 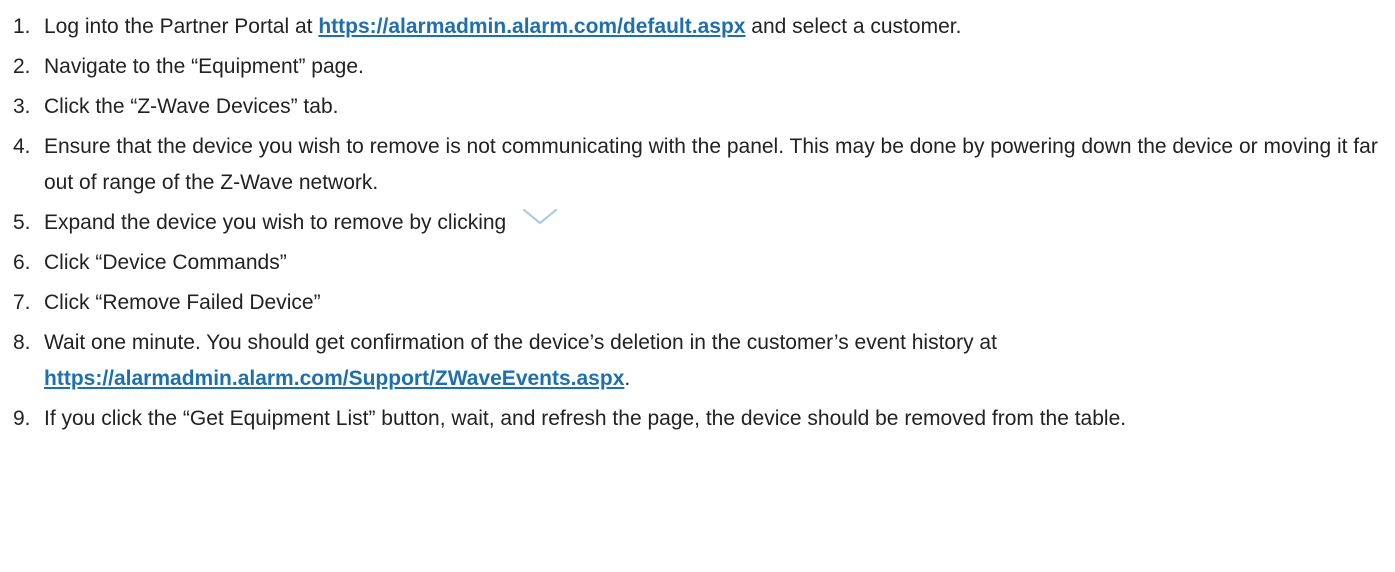 I want to click on step-number: 7., so click(x=22, y=303).